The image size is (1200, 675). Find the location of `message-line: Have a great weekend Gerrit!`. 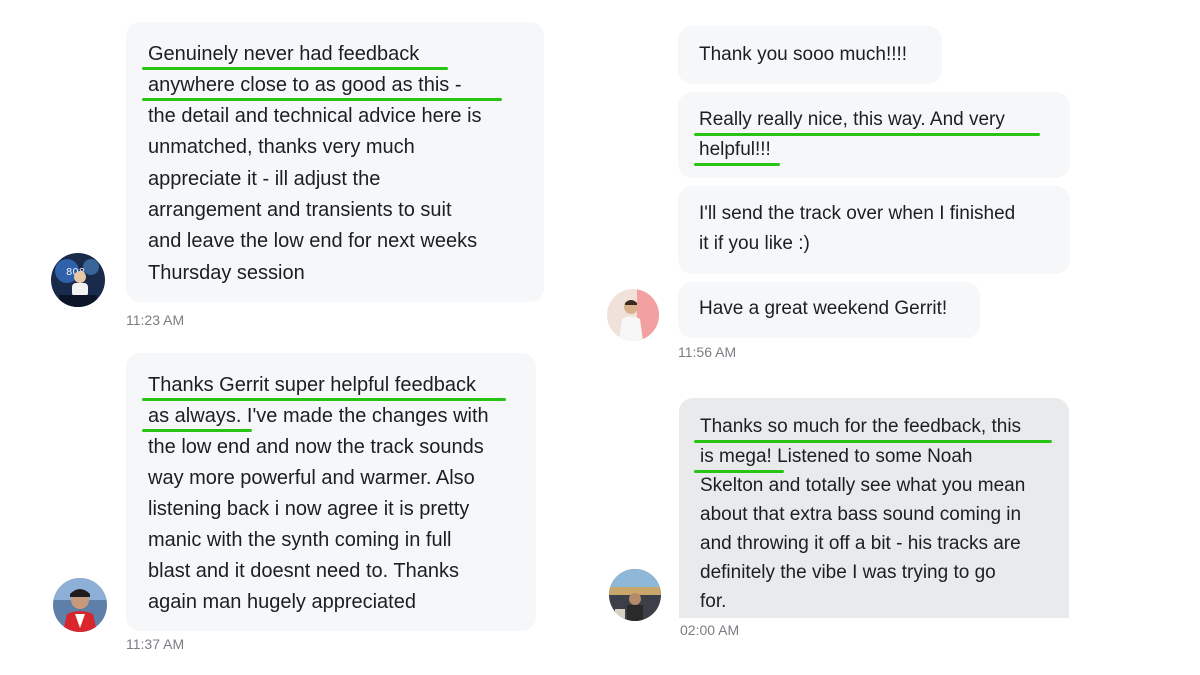

message-line: Have a great weekend Gerrit! is located at coordinates (823, 308).